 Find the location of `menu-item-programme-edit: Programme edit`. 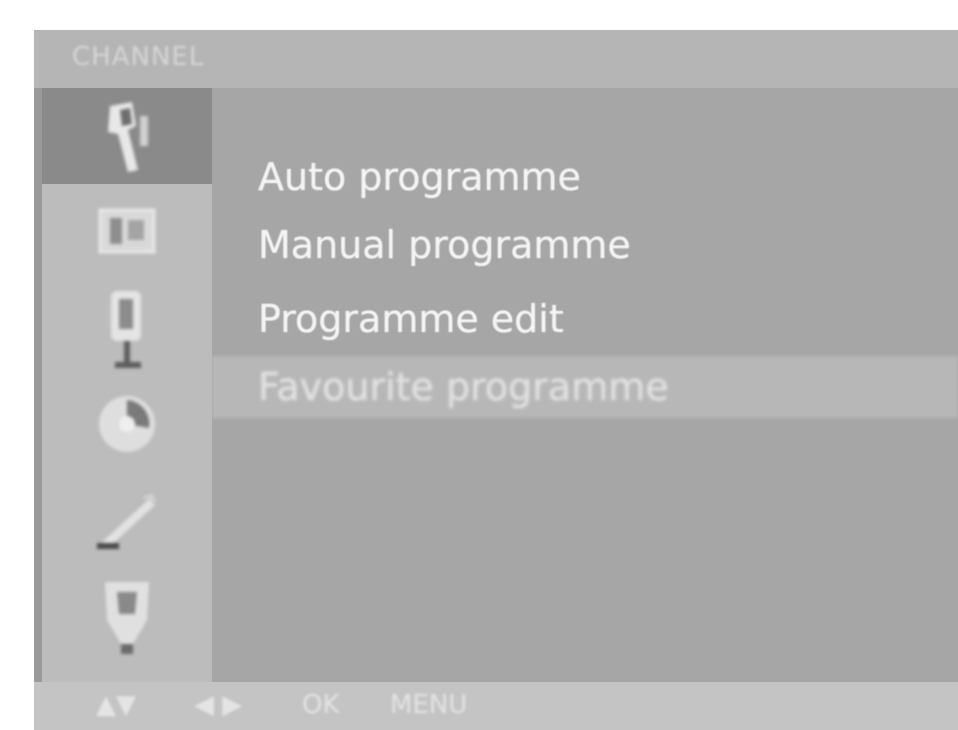

menu-item-programme-edit: Programme edit is located at coordinates (585, 319).